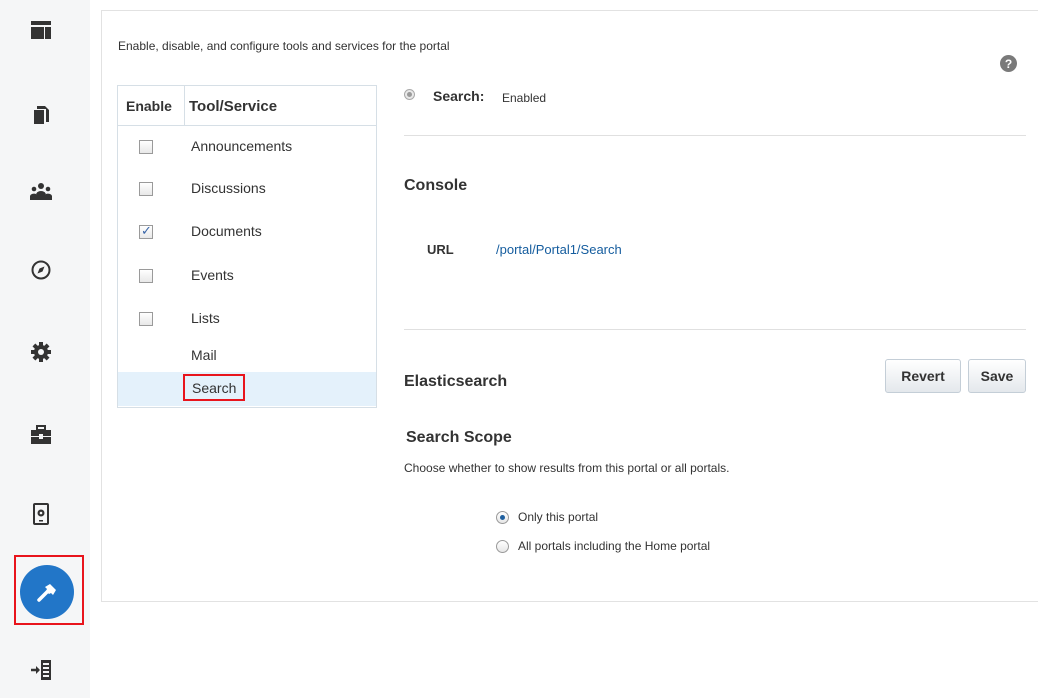  I want to click on tool-label: Lists, so click(205, 318).